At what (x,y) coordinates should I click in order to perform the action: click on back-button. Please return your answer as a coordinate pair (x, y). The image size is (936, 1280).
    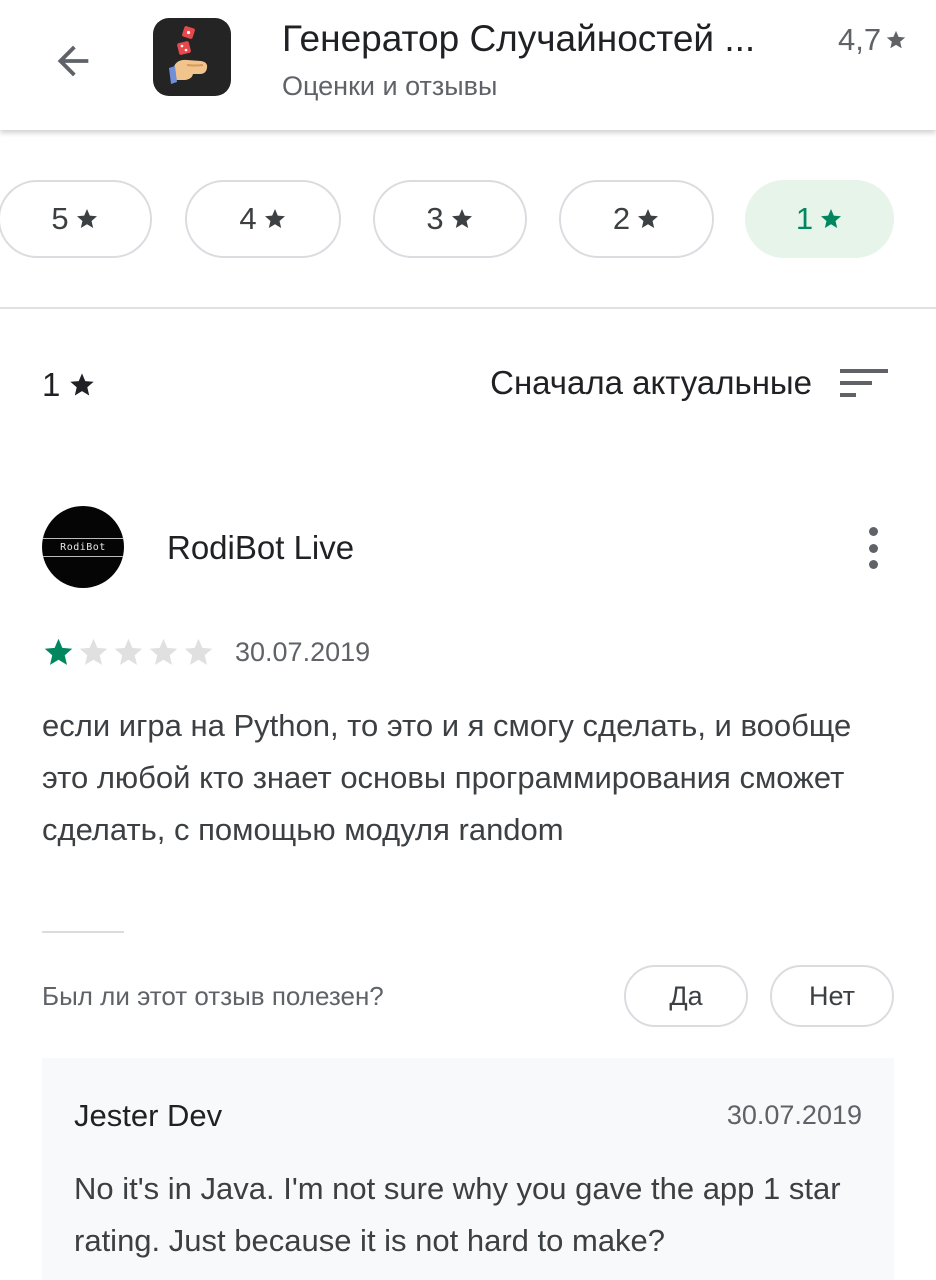
    Looking at the image, I should click on (73, 61).